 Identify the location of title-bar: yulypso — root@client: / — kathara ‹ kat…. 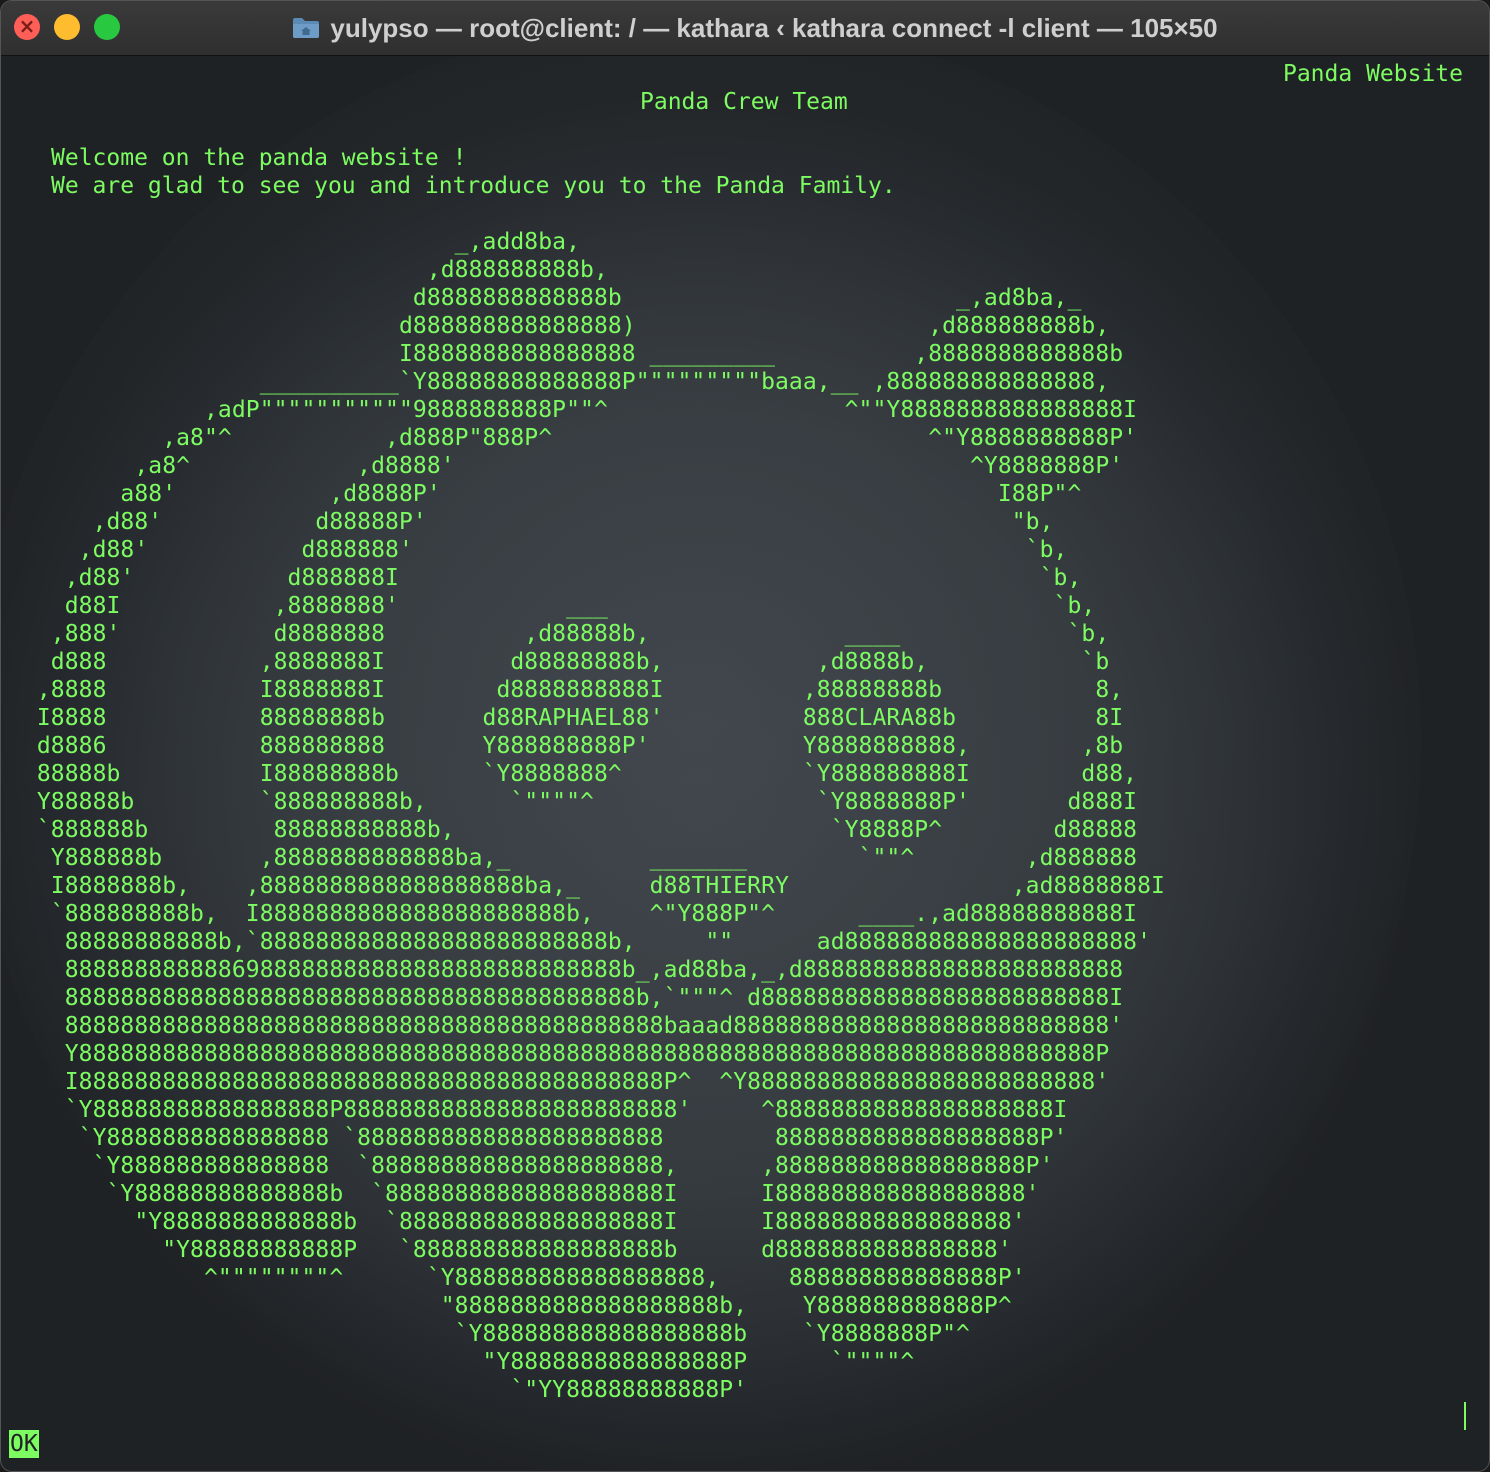
(745, 28).